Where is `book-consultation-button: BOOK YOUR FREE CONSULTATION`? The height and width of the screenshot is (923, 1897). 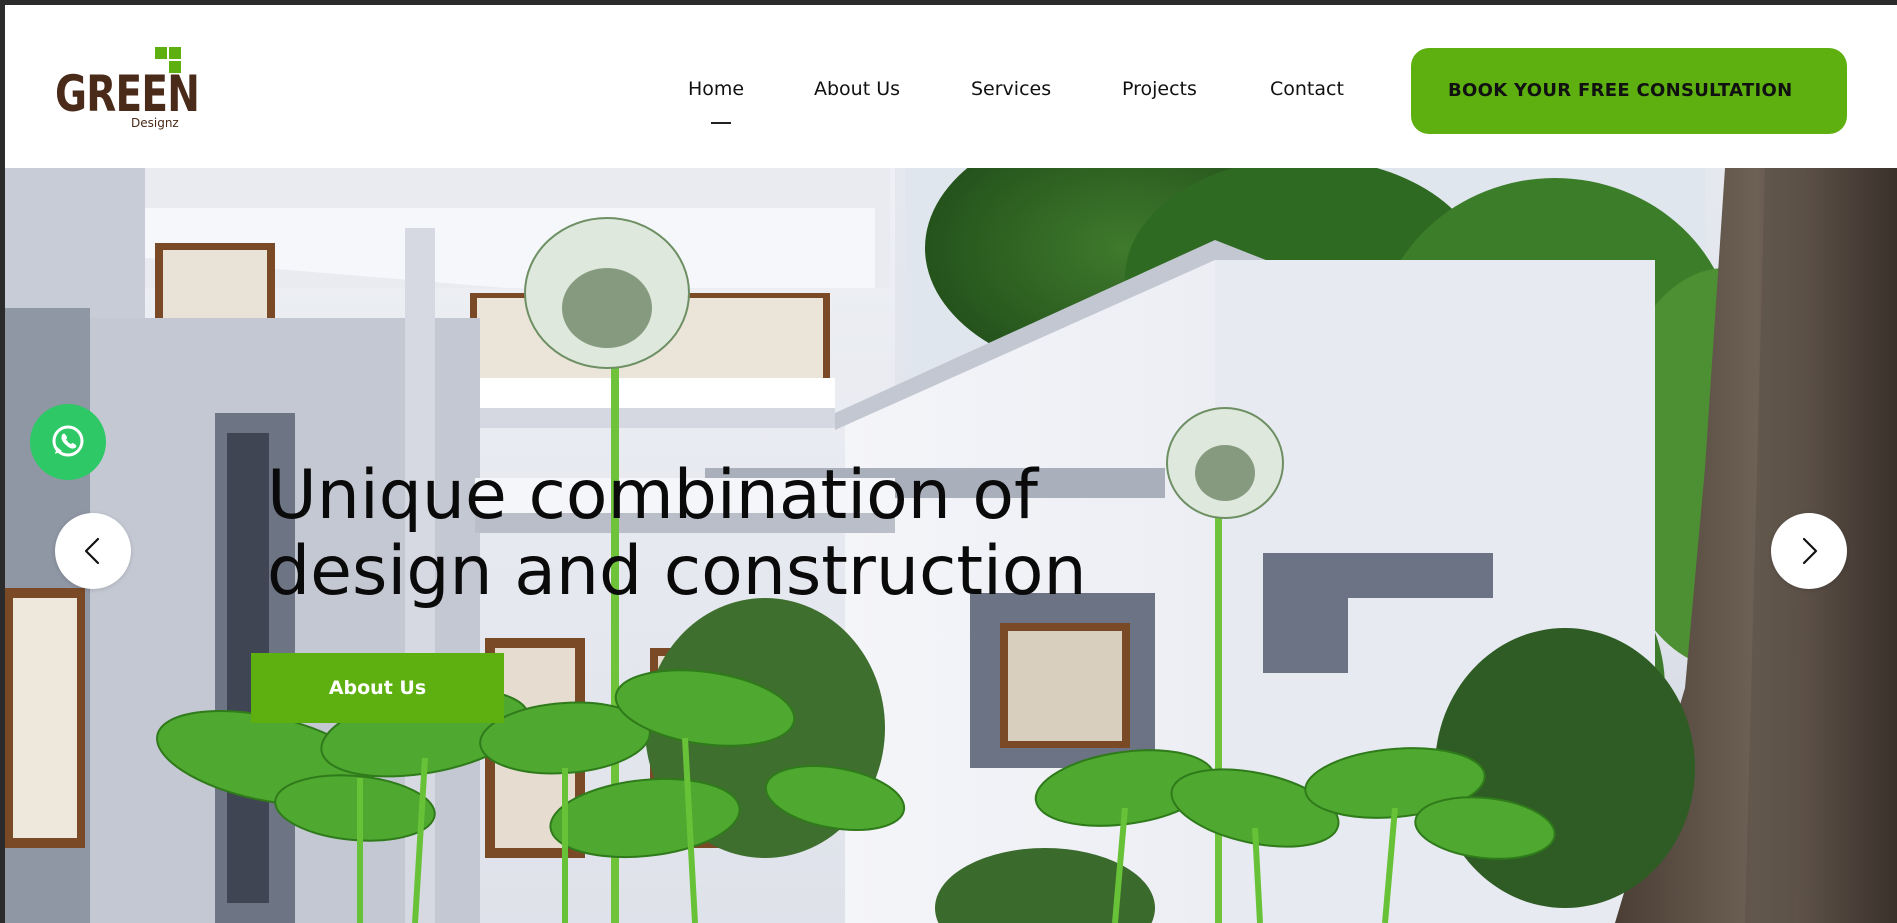 book-consultation-button: BOOK YOUR FREE CONSULTATION is located at coordinates (1629, 91).